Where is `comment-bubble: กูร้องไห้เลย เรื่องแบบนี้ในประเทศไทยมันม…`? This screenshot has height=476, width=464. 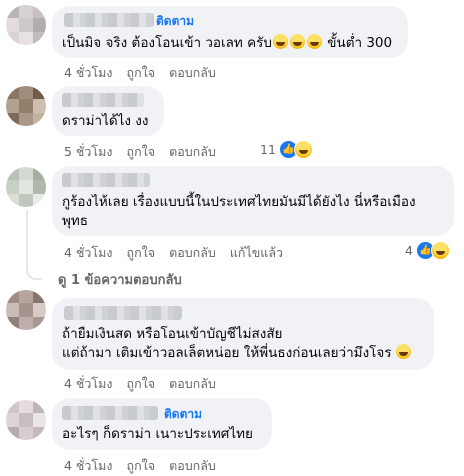 comment-bubble: กูร้องไห้เลย เรื่องแบบนี้ในประเทศไทยมันม… is located at coordinates (253, 201).